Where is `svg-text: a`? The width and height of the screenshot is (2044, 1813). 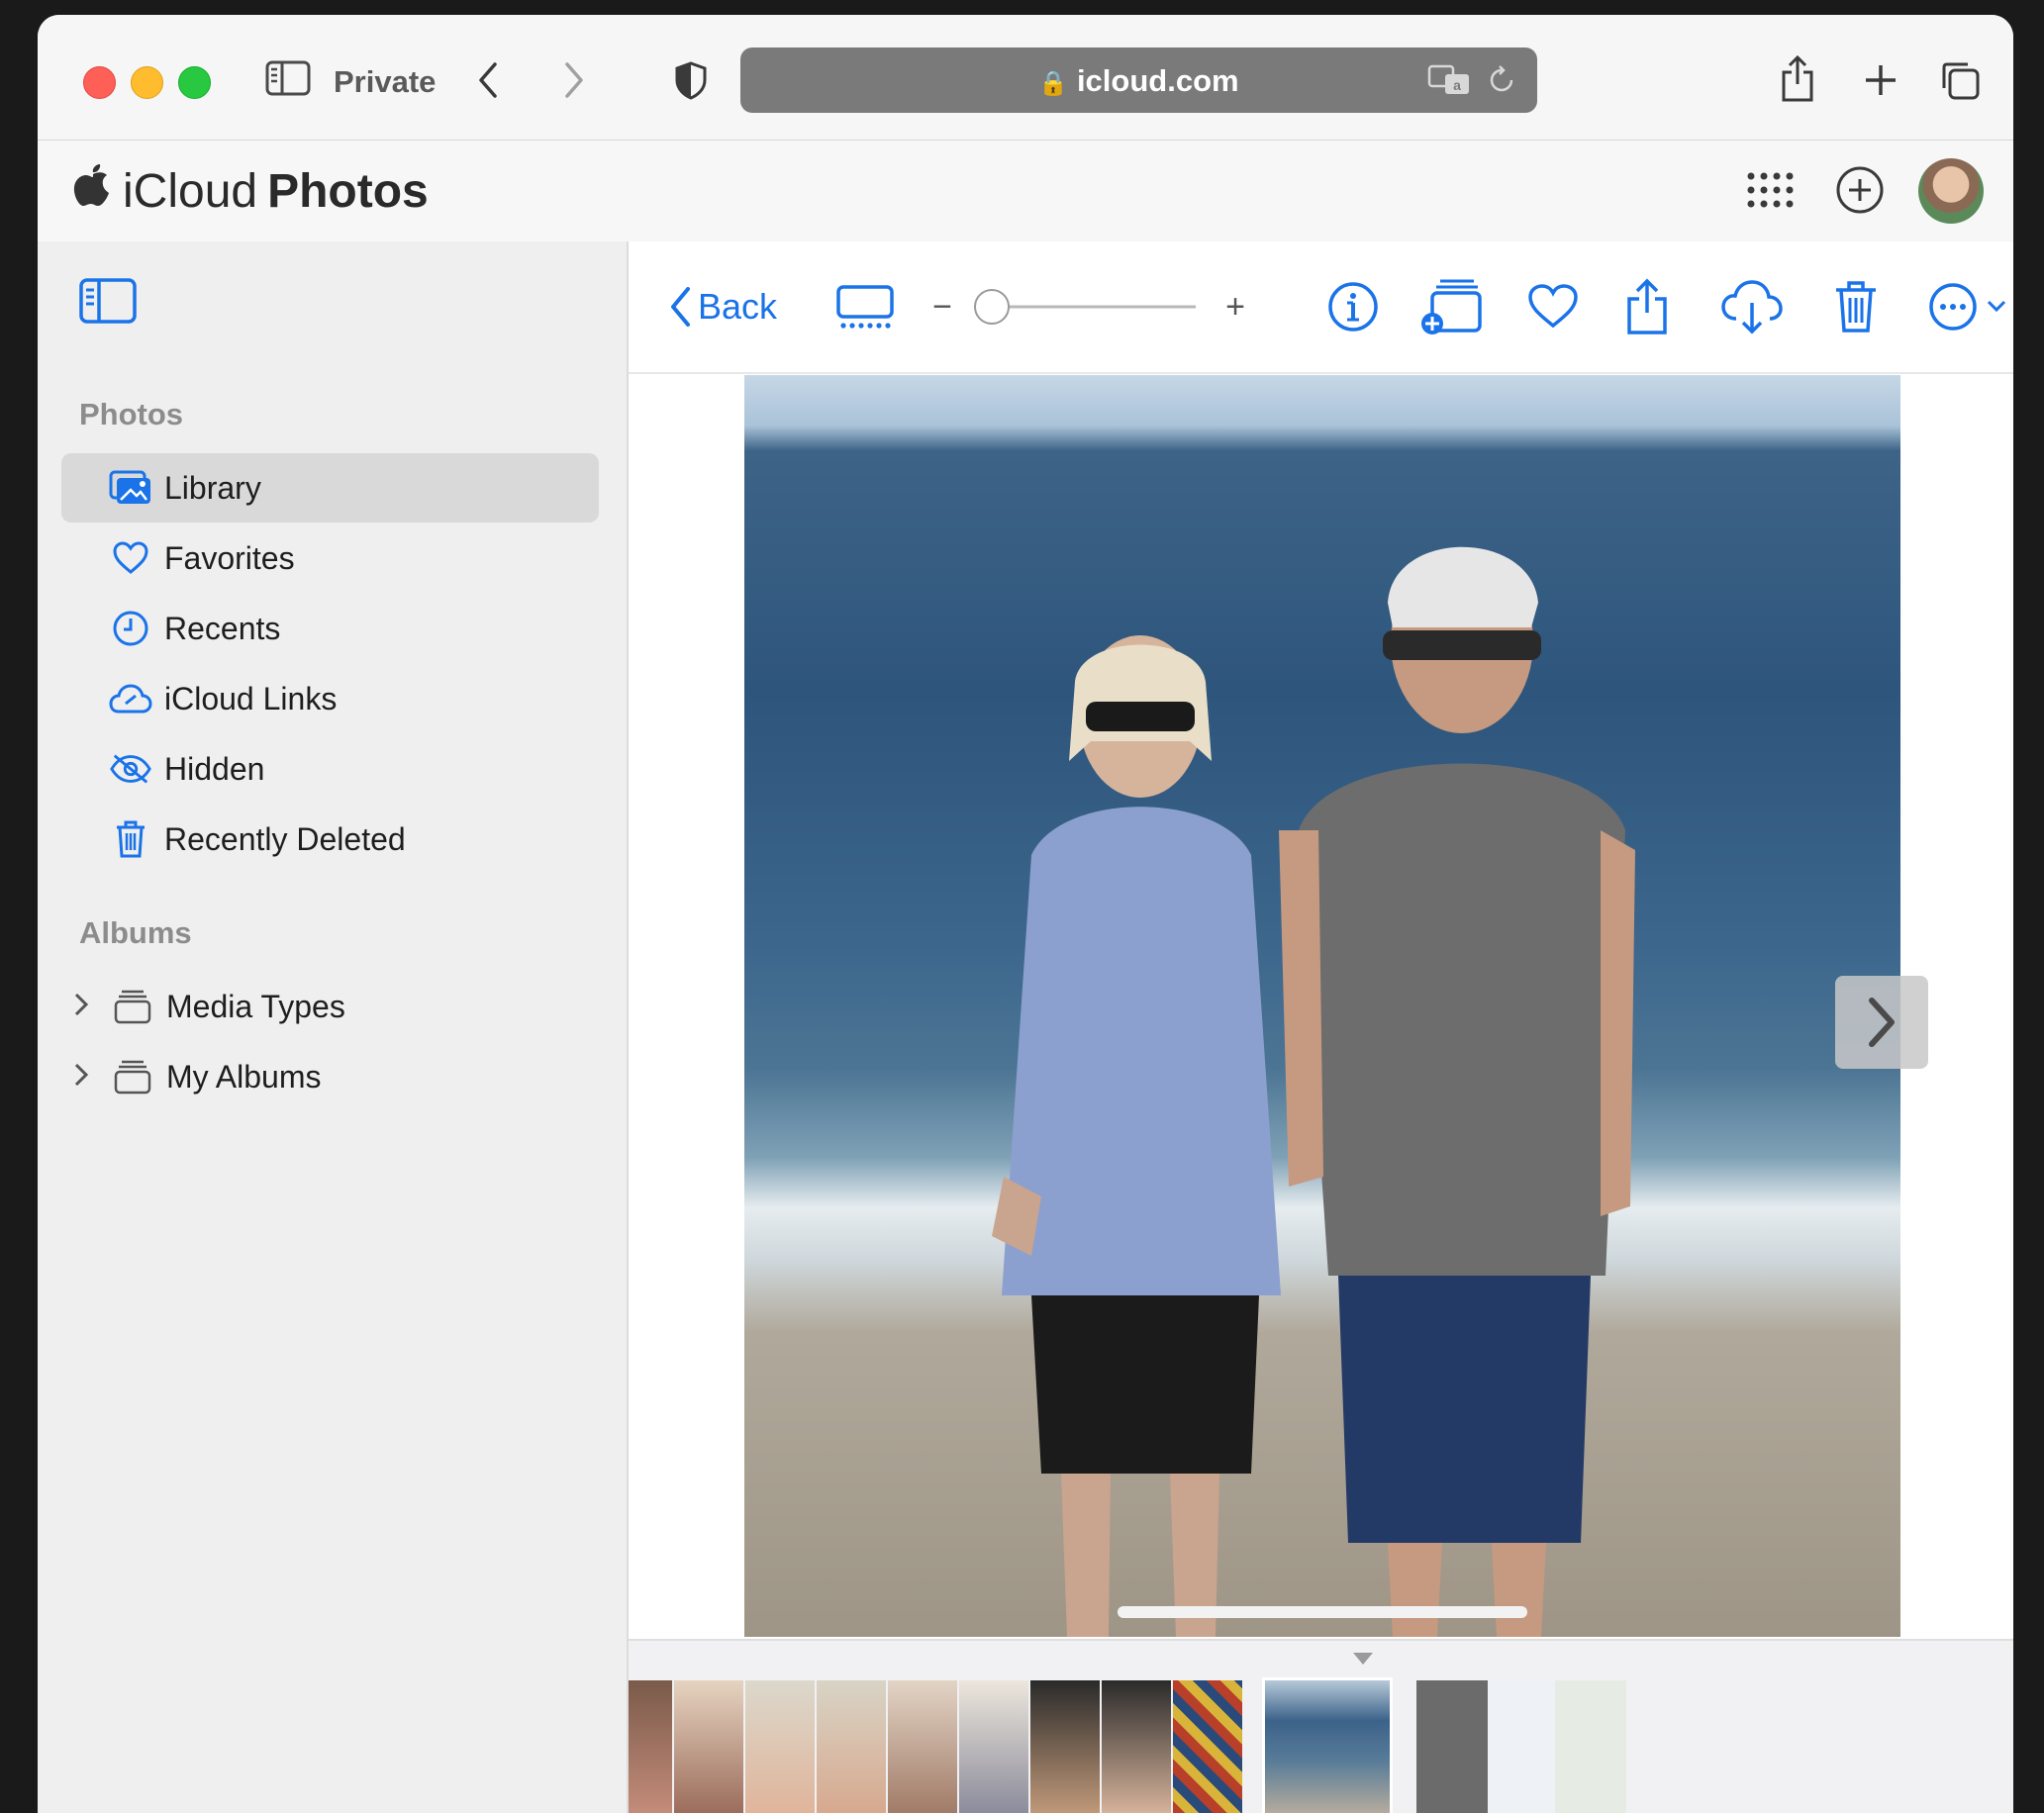 svg-text: a is located at coordinates (1457, 85).